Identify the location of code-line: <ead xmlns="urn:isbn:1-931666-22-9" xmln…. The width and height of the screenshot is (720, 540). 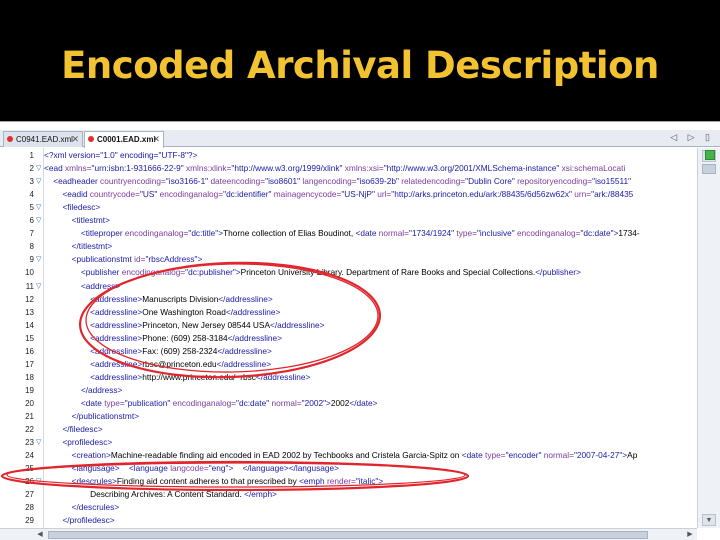
(334, 168).